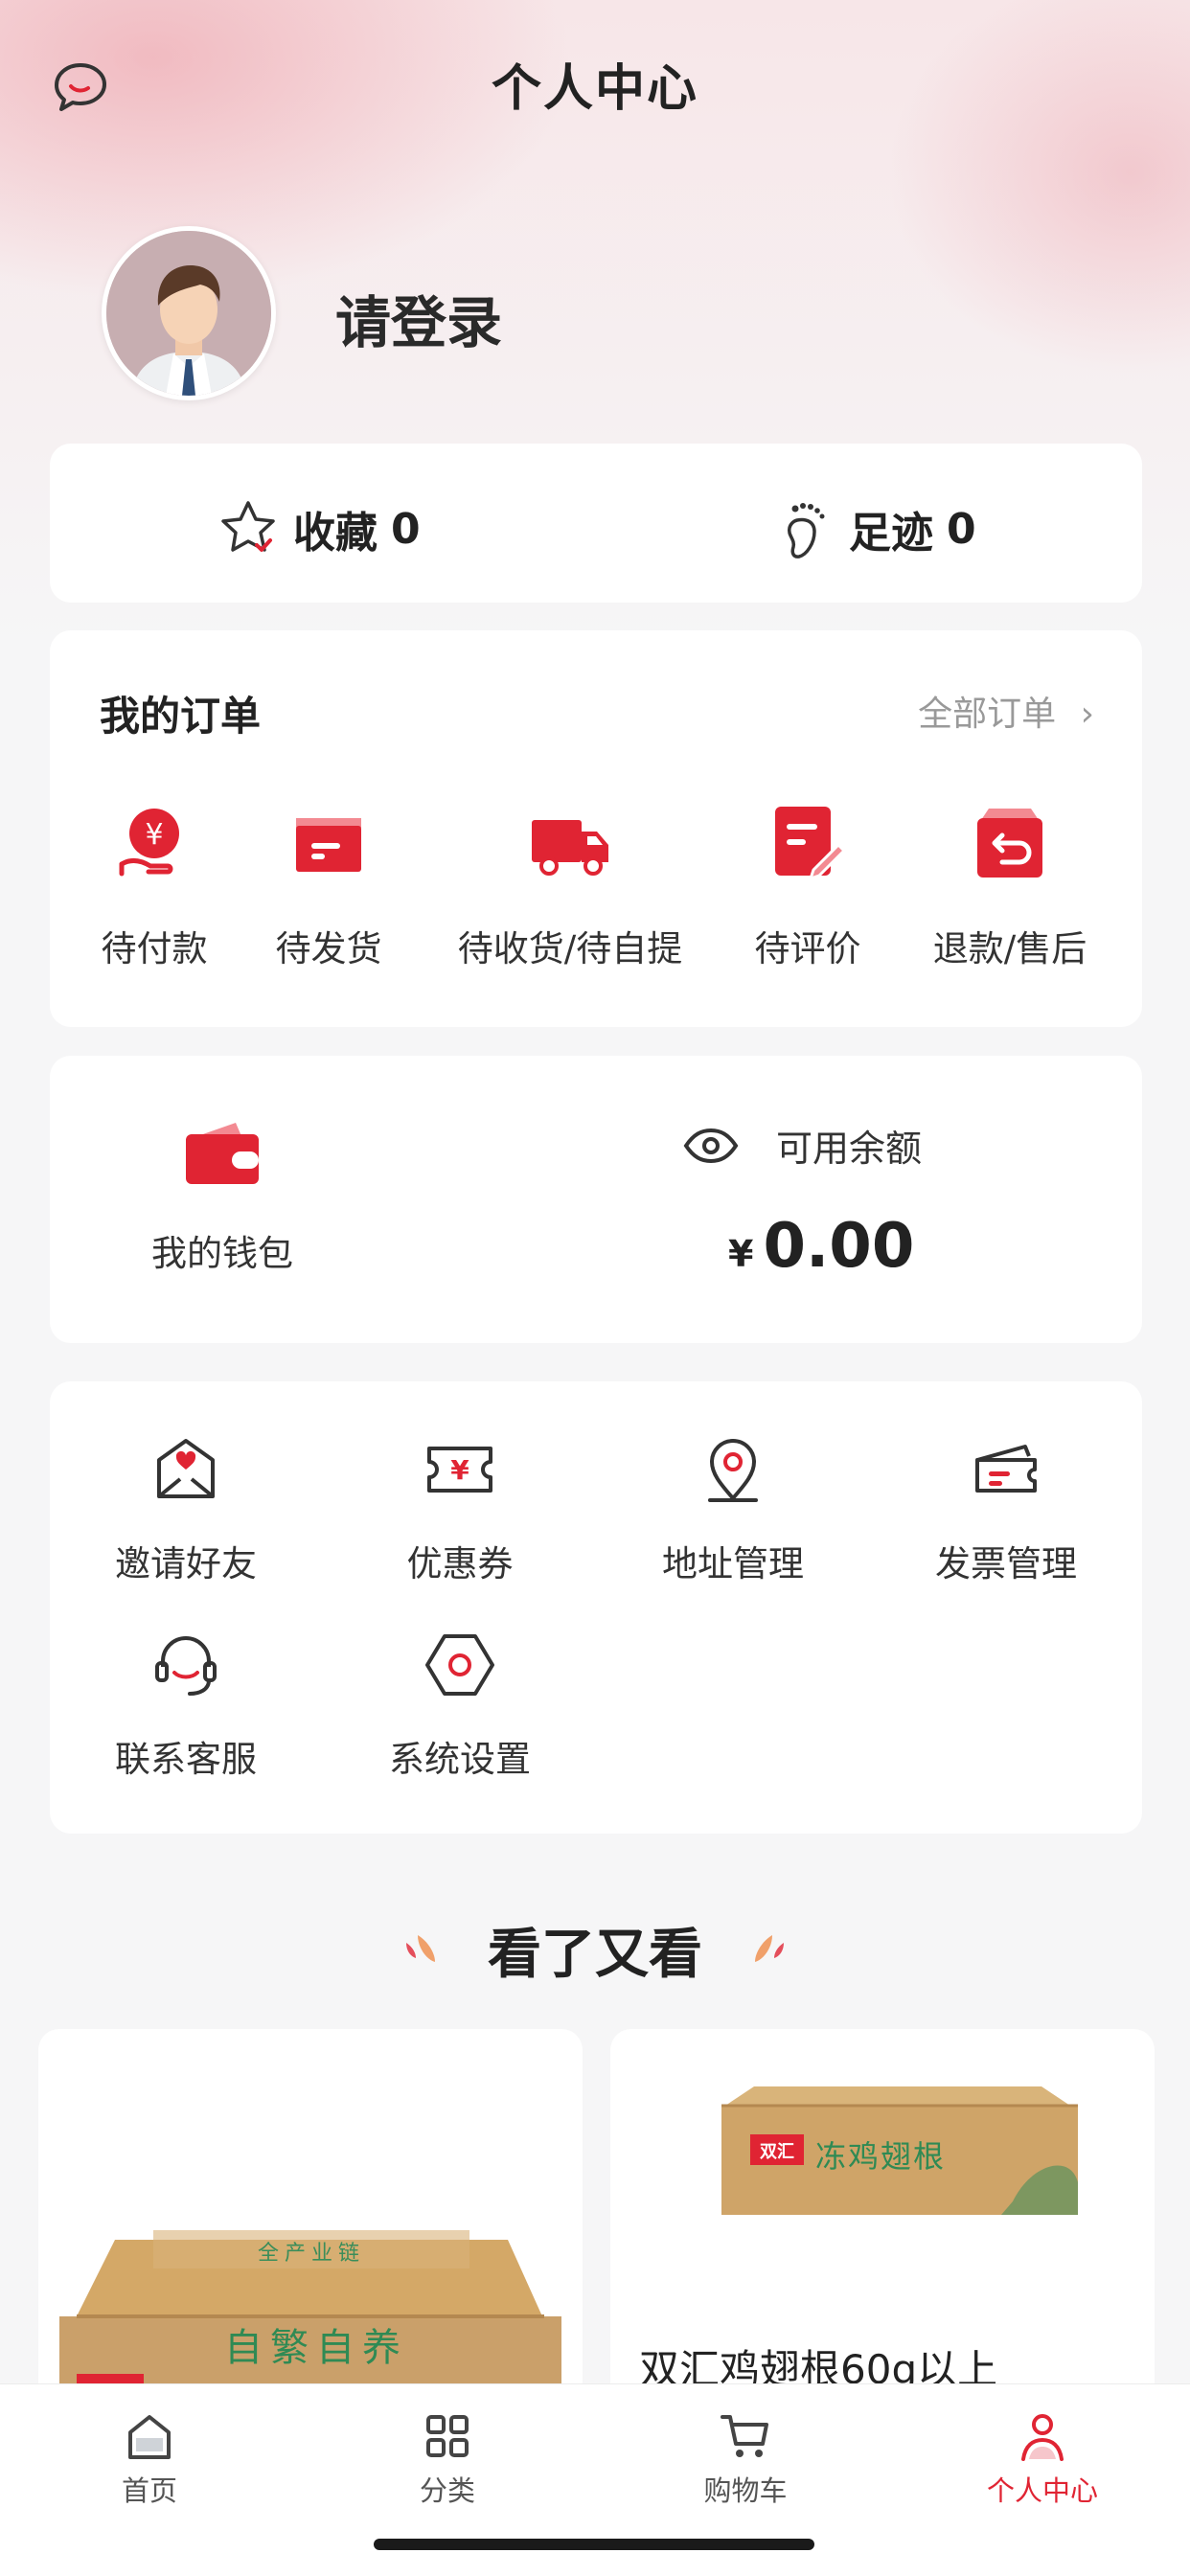  Describe the element at coordinates (460, 1704) in the screenshot. I see `tool-settings: 系统设置` at that location.